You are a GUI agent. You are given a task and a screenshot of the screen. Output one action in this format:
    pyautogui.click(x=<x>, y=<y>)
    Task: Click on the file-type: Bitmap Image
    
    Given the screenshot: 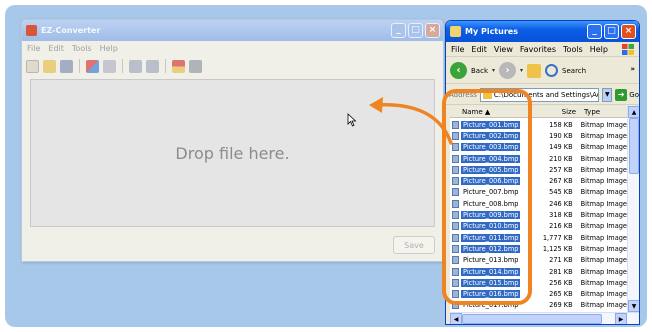 What is the action you would take?
    pyautogui.click(x=603, y=271)
    